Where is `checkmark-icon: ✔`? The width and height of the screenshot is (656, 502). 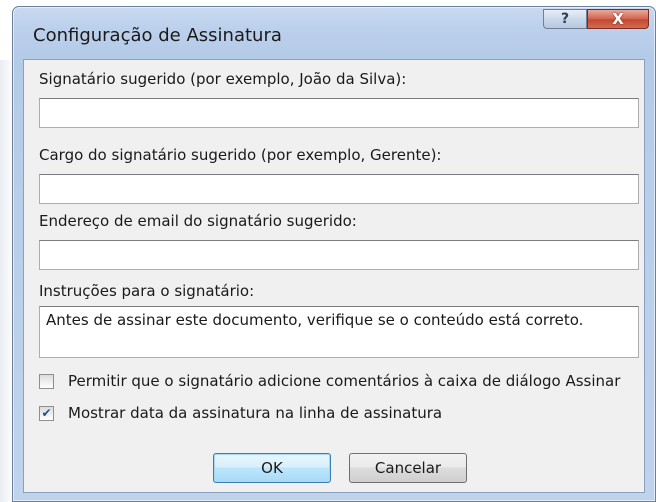 checkmark-icon: ✔ is located at coordinates (46, 413).